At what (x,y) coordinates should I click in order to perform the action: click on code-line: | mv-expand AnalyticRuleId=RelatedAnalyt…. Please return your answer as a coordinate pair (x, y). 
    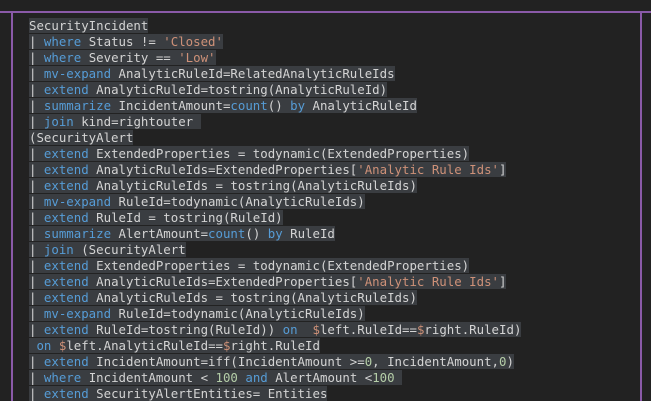
    Looking at the image, I should click on (275, 74).